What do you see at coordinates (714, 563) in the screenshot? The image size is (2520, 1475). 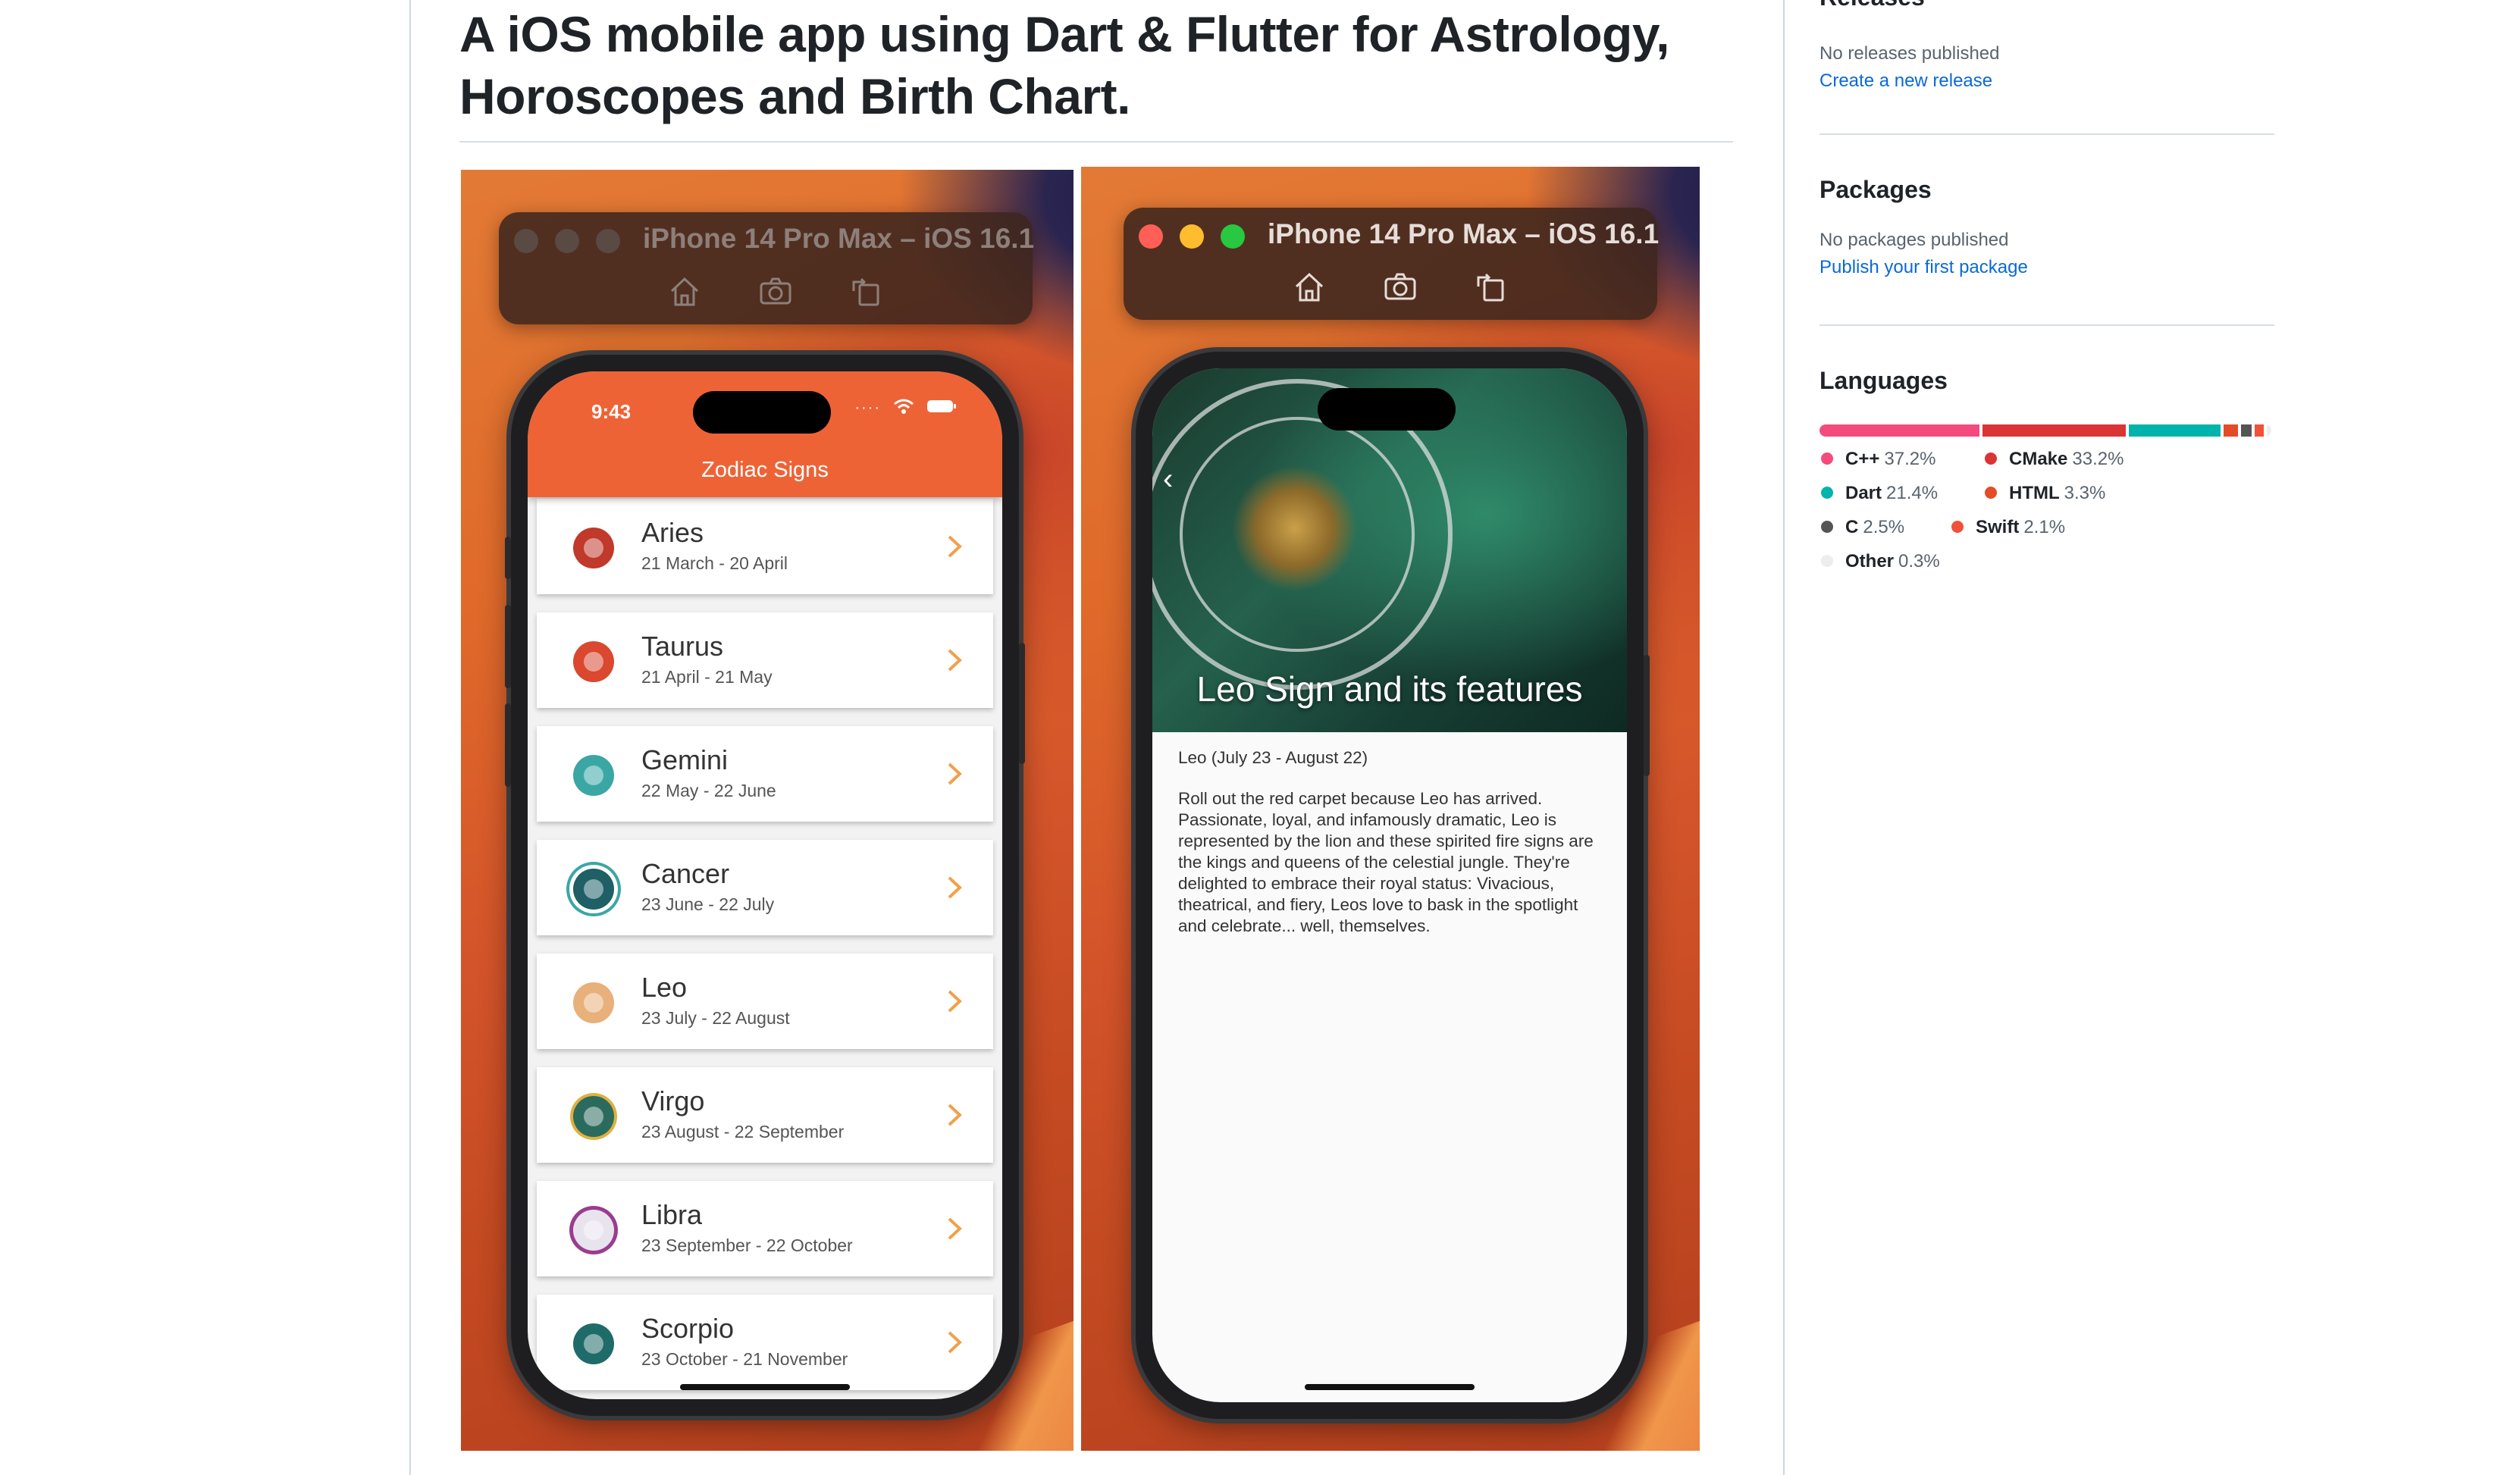 I see `sign-dates: 21 March - 20 April` at bounding box center [714, 563].